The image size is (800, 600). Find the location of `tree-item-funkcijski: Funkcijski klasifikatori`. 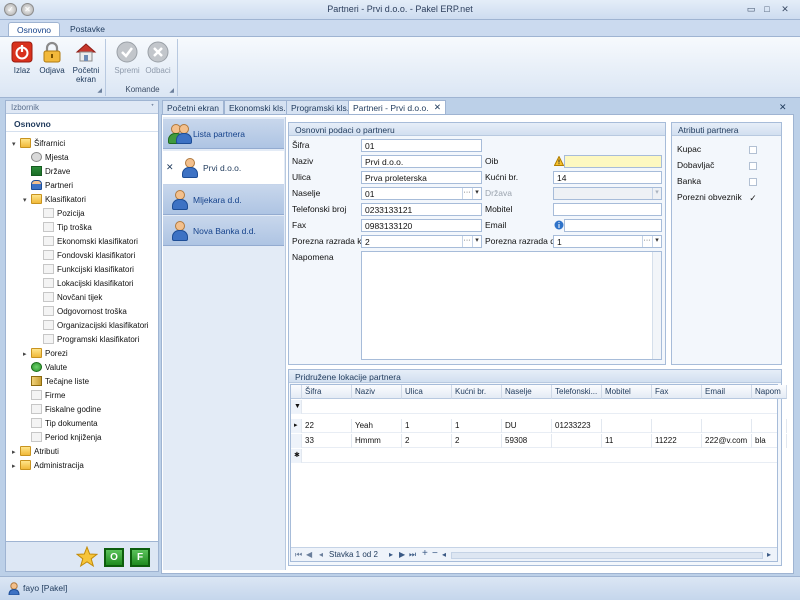

tree-item-funkcijski: Funkcijski klasifikatori is located at coordinates (88, 270).